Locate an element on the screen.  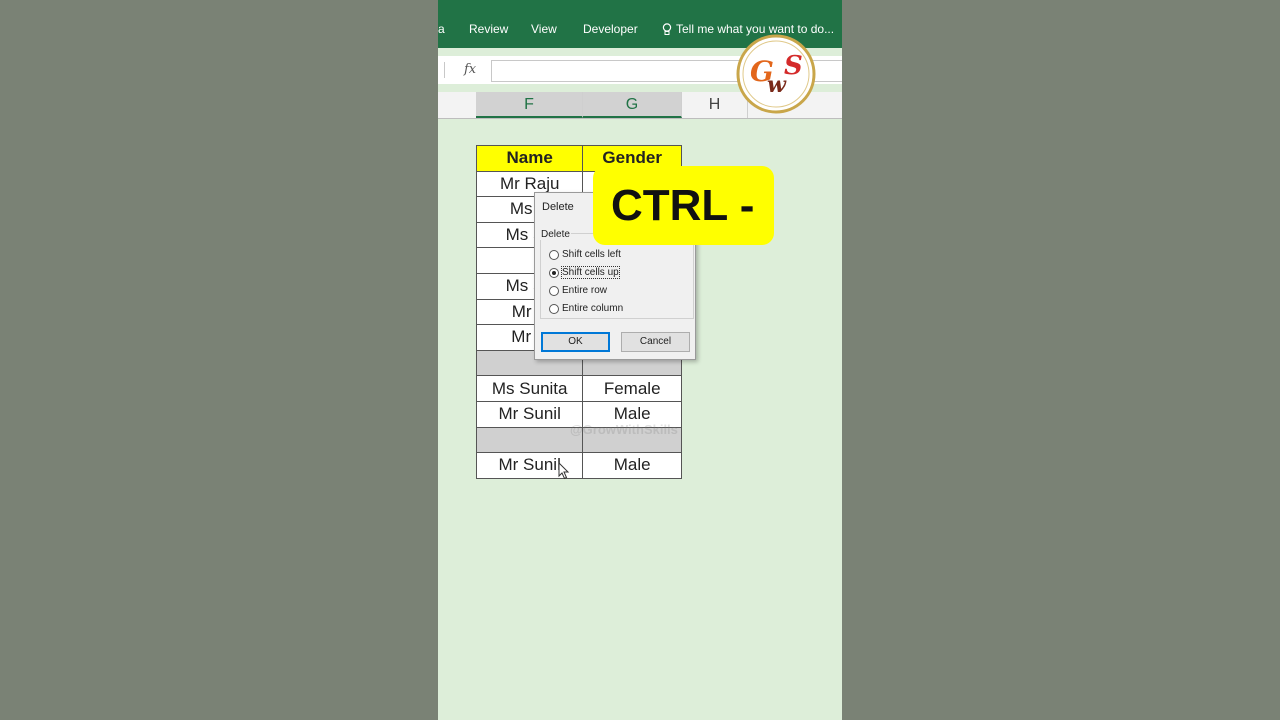
dialog-group-label: Delete is located at coordinates (555, 234).